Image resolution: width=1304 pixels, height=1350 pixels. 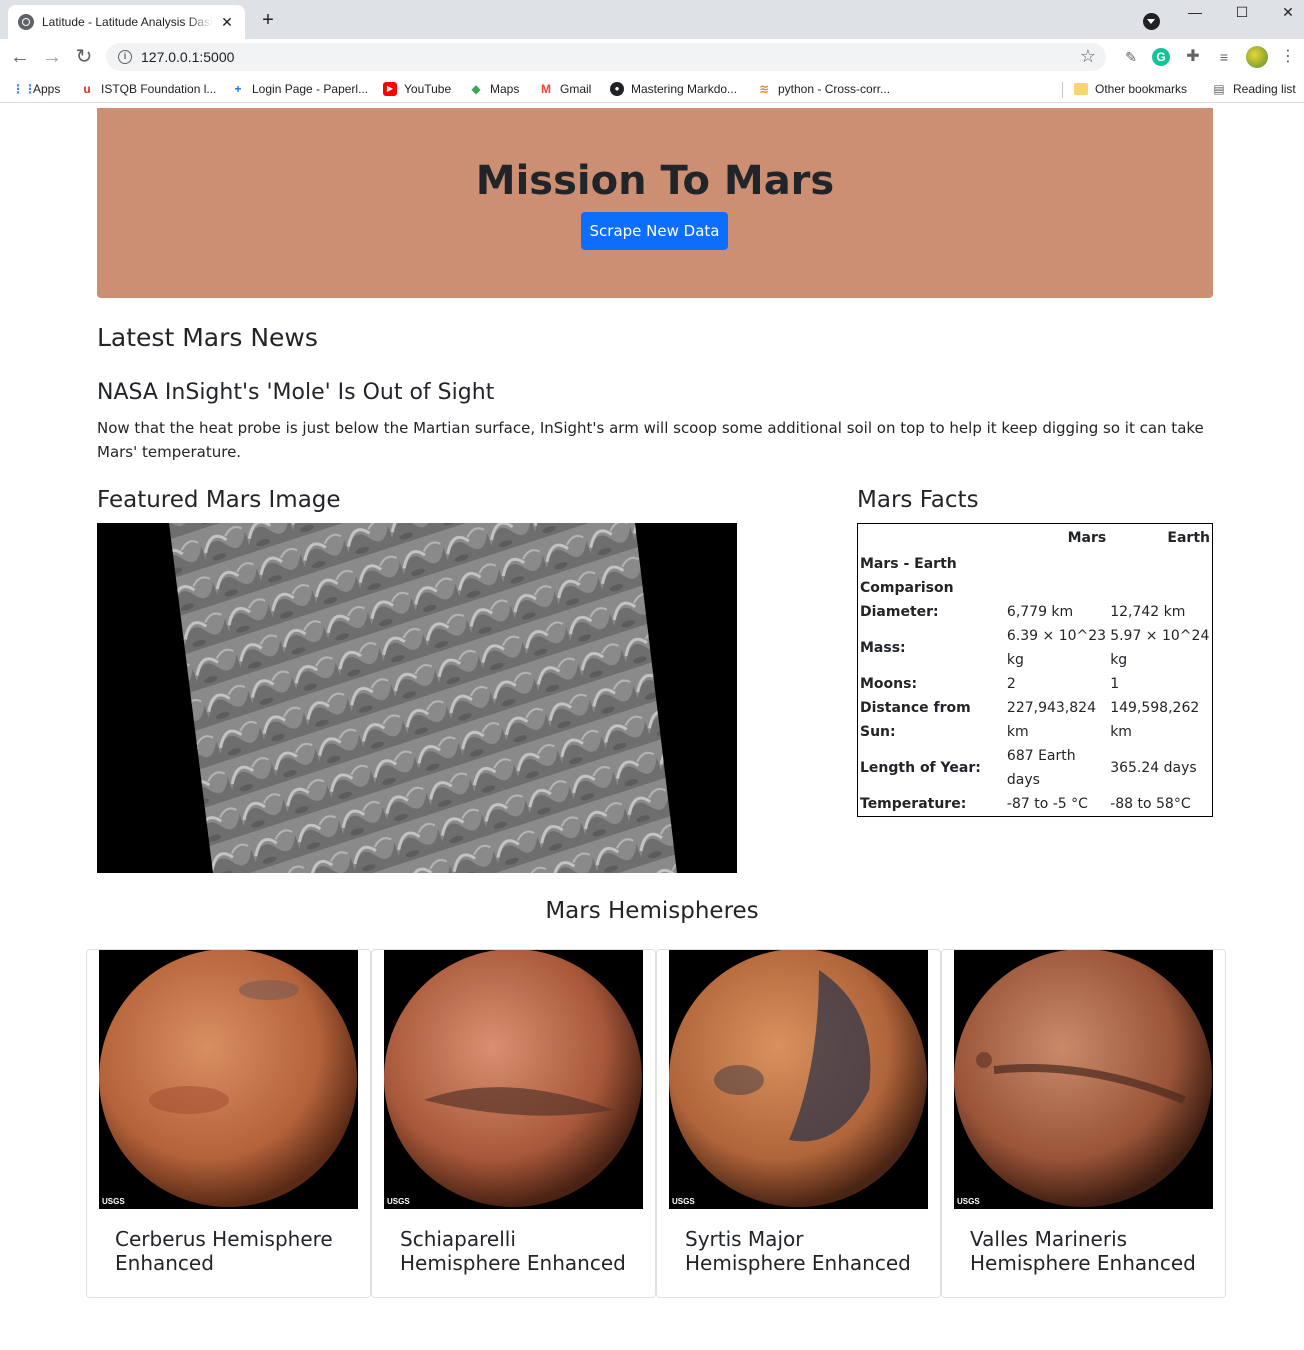 What do you see at coordinates (187, 57) in the screenshot?
I see `url-text: 127.0.0.1:5000` at bounding box center [187, 57].